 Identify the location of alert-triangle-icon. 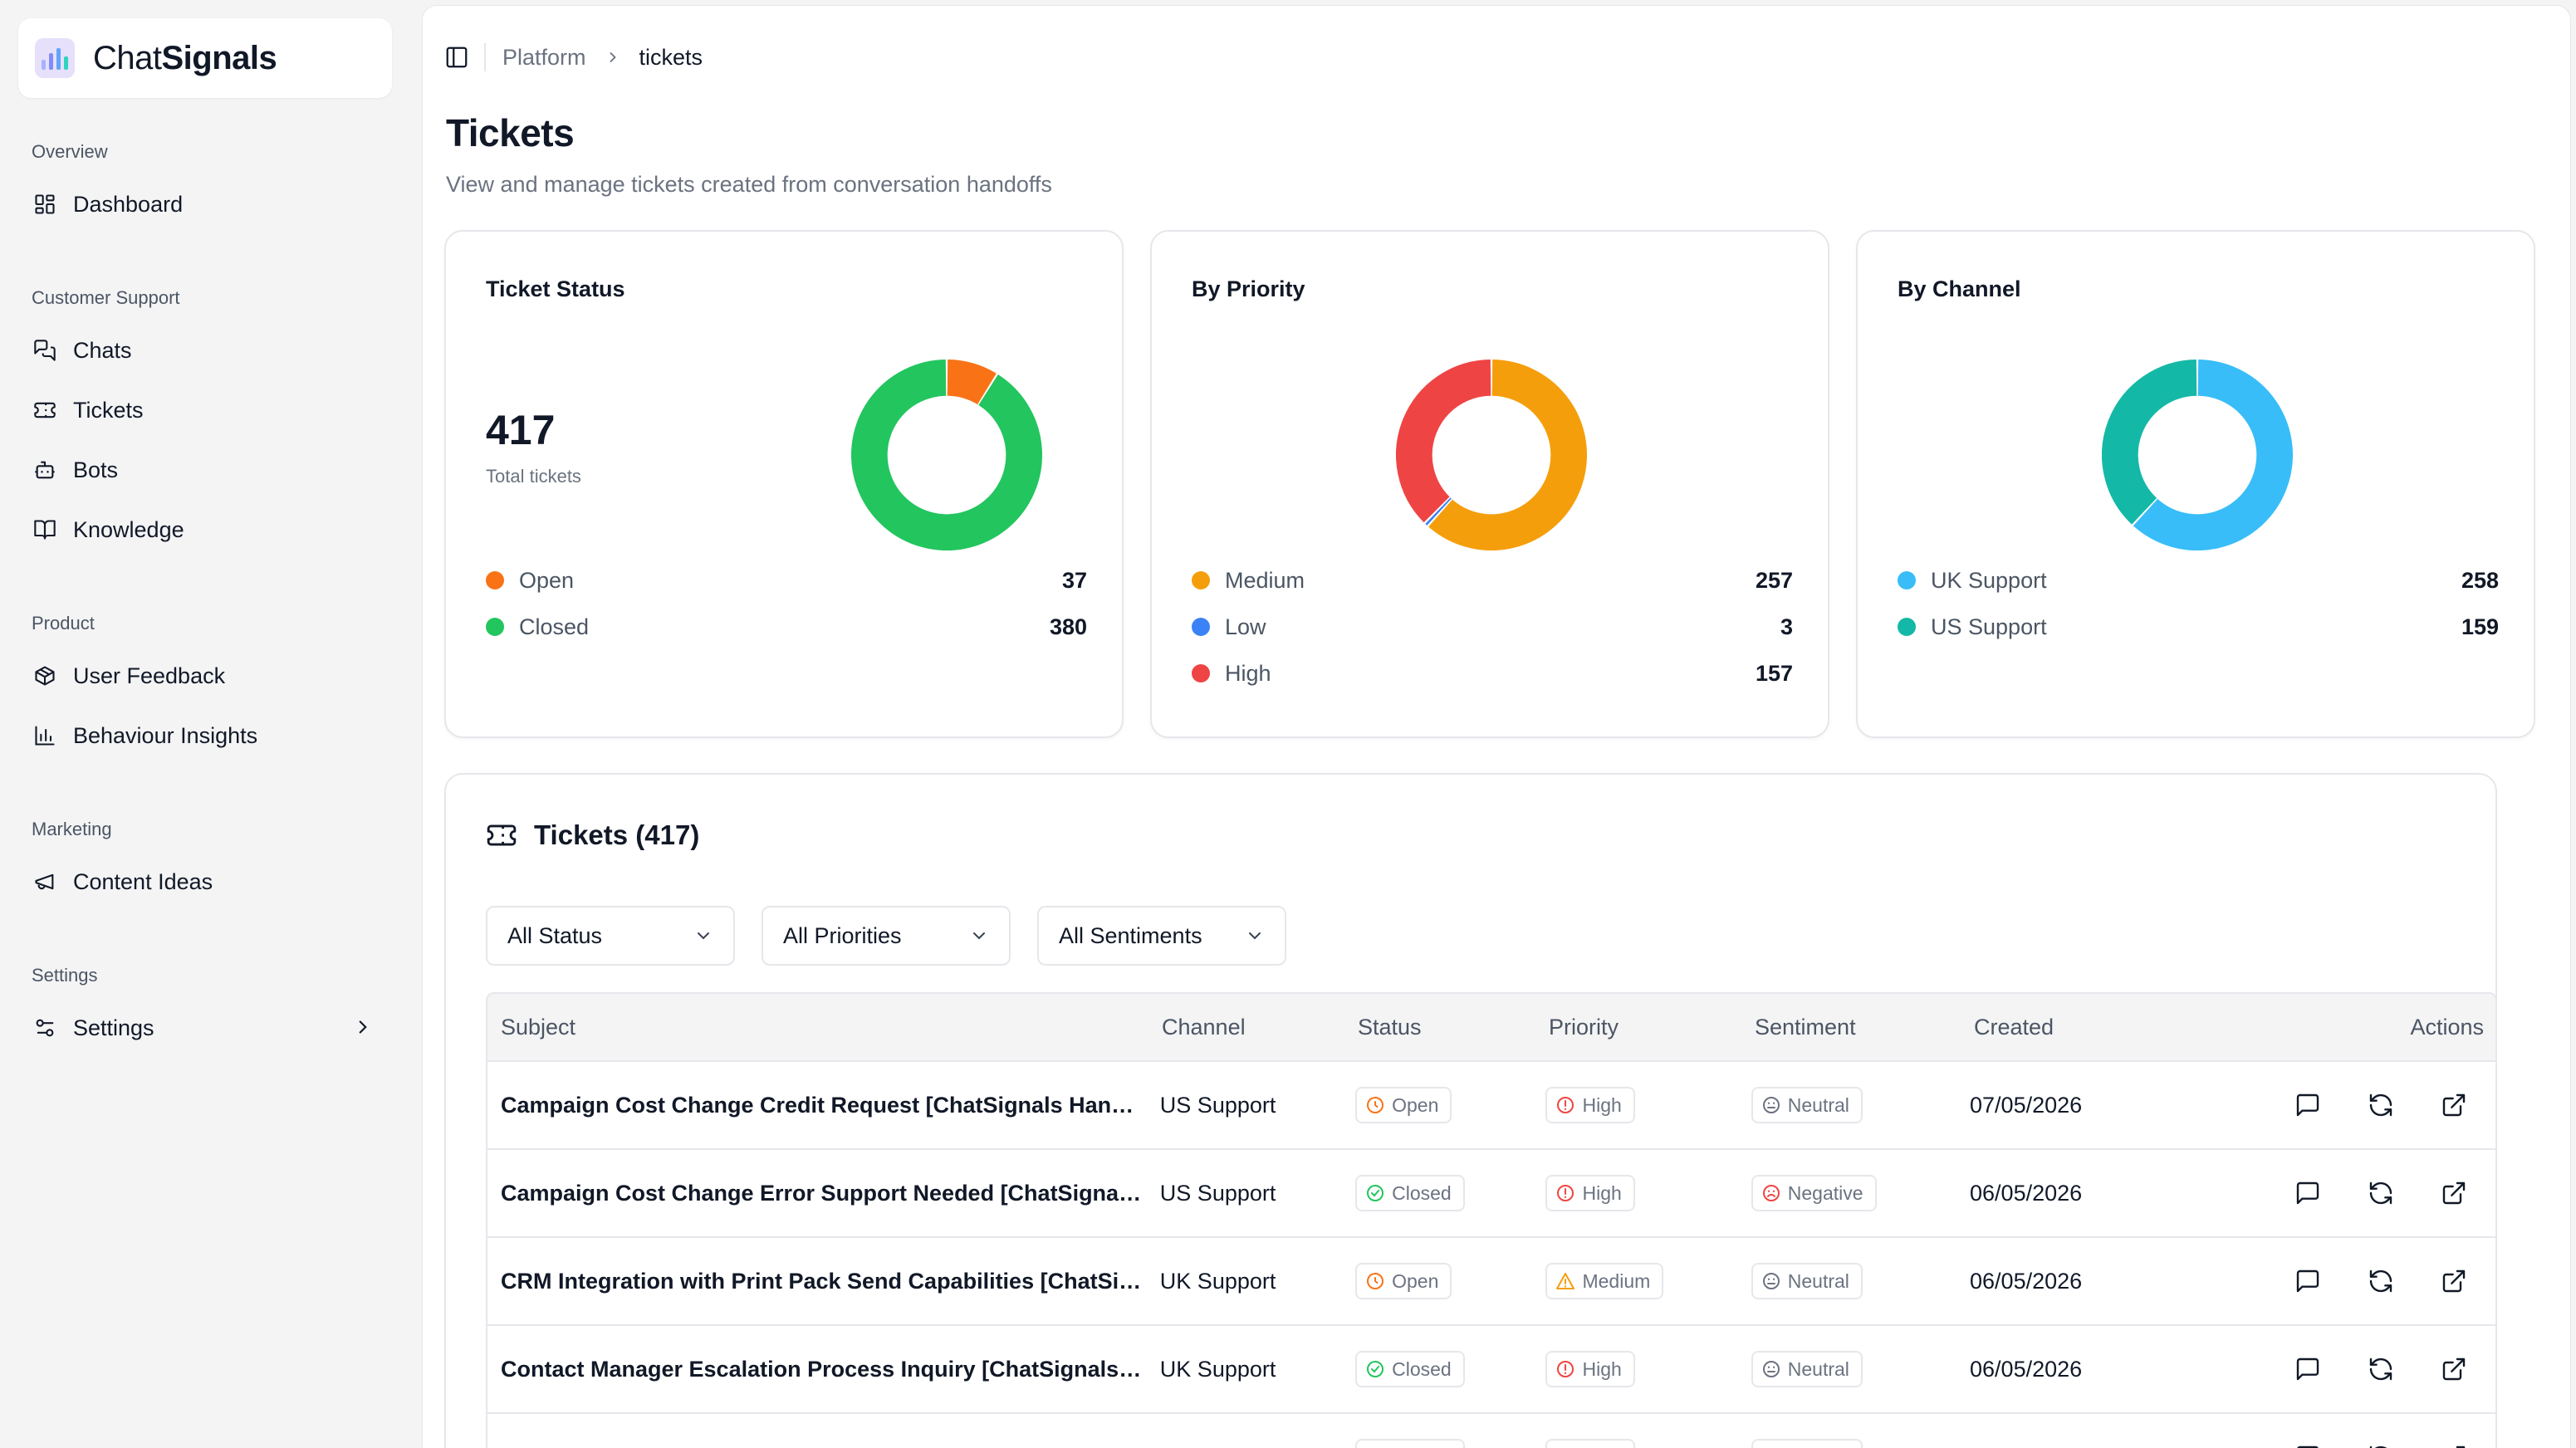
(1569, 1281).